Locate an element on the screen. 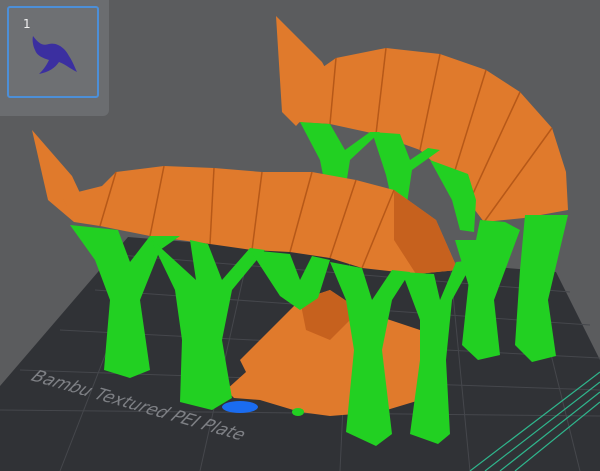 Image resolution: width=600 pixels, height=471 pixels. support-base-small is located at coordinates (298, 412).